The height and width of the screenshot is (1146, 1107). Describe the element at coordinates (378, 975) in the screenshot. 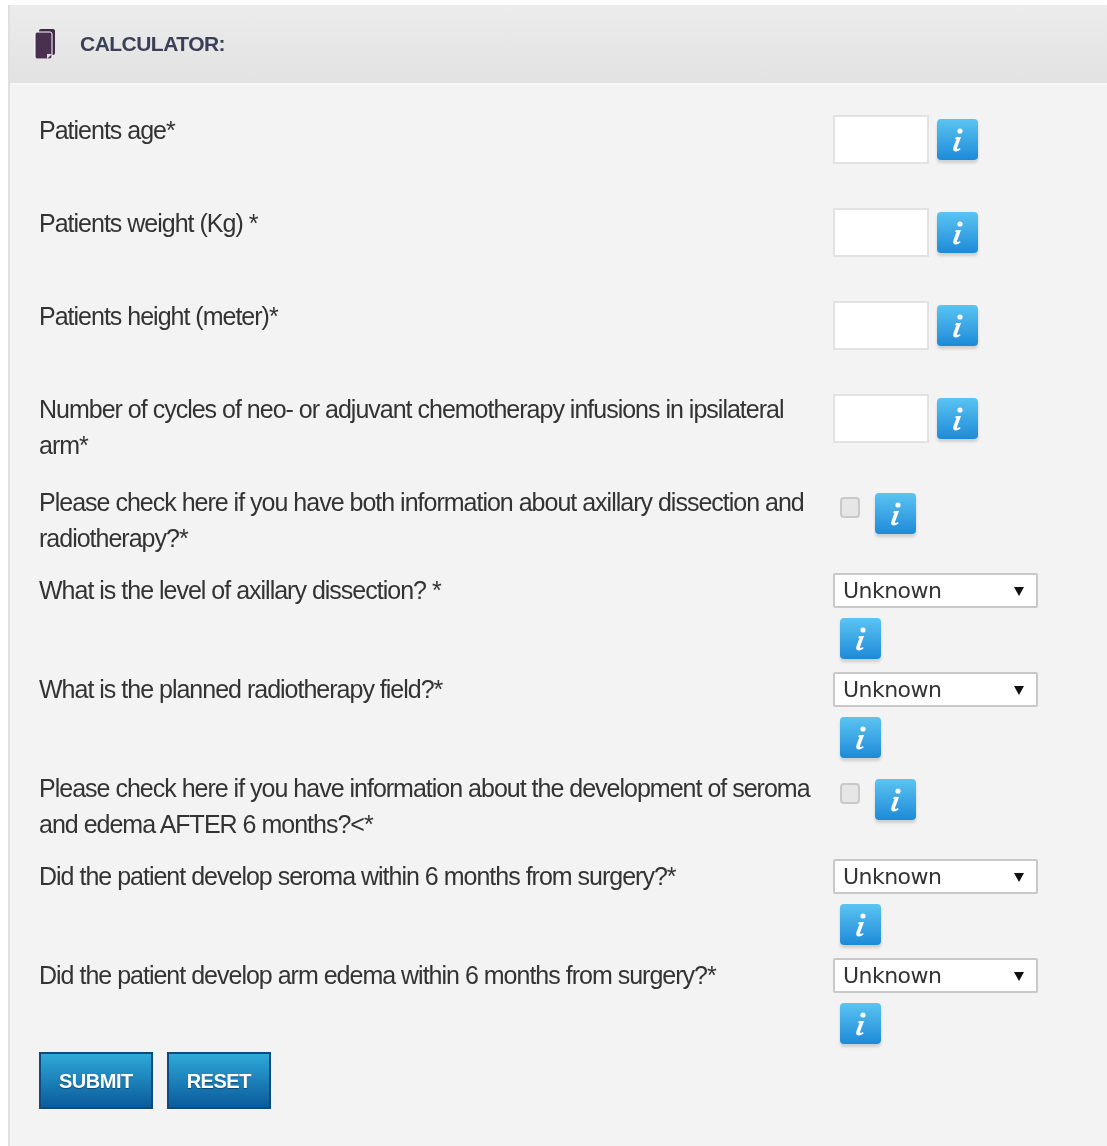

I see `field-label: Did the patient develop arm edema within 6 months from surgery?*` at that location.